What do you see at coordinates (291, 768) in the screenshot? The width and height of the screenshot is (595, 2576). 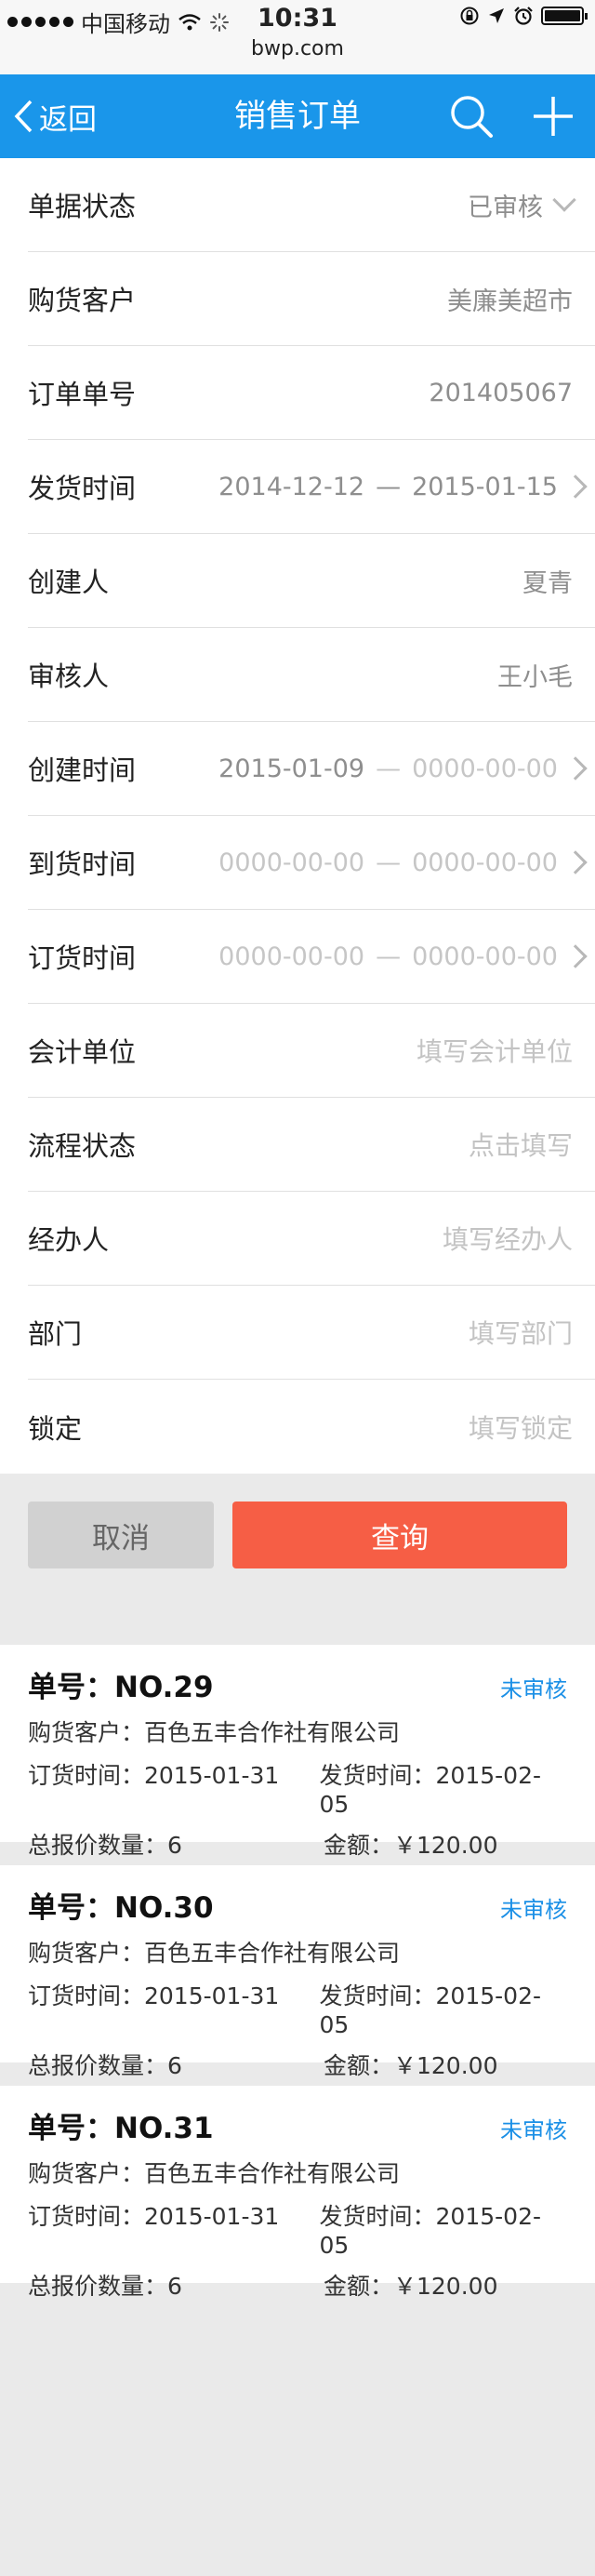 I see `create-time-from: 2015-01-09` at bounding box center [291, 768].